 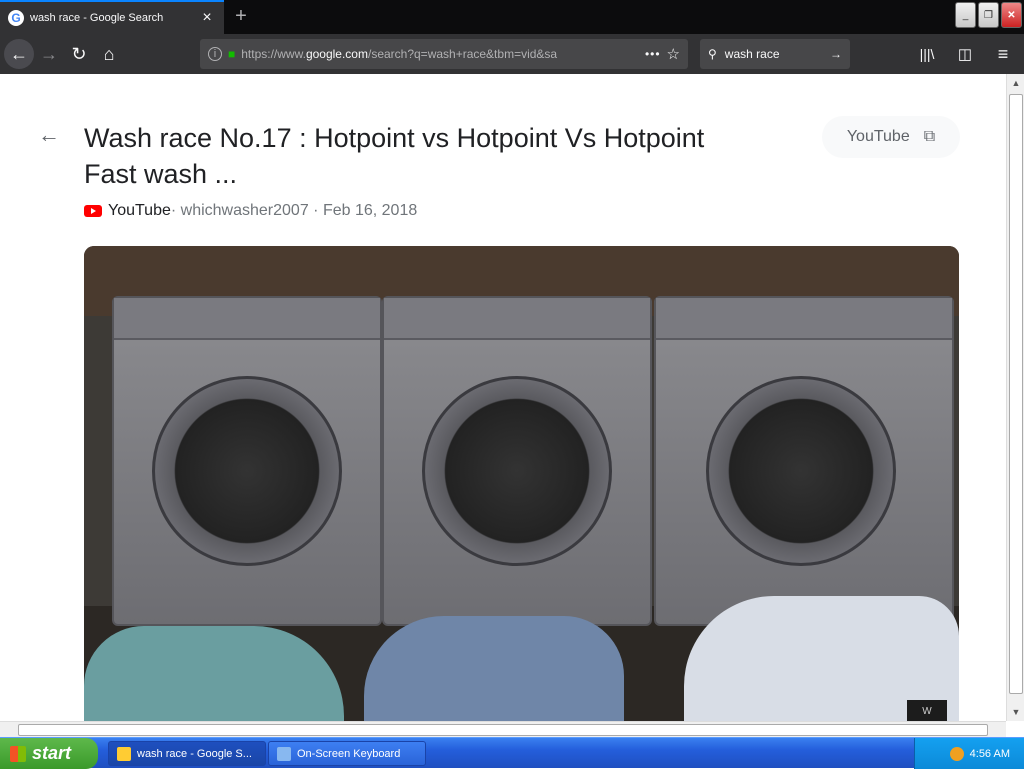 I want to click on home-icon: ⌂, so click(x=109, y=53).